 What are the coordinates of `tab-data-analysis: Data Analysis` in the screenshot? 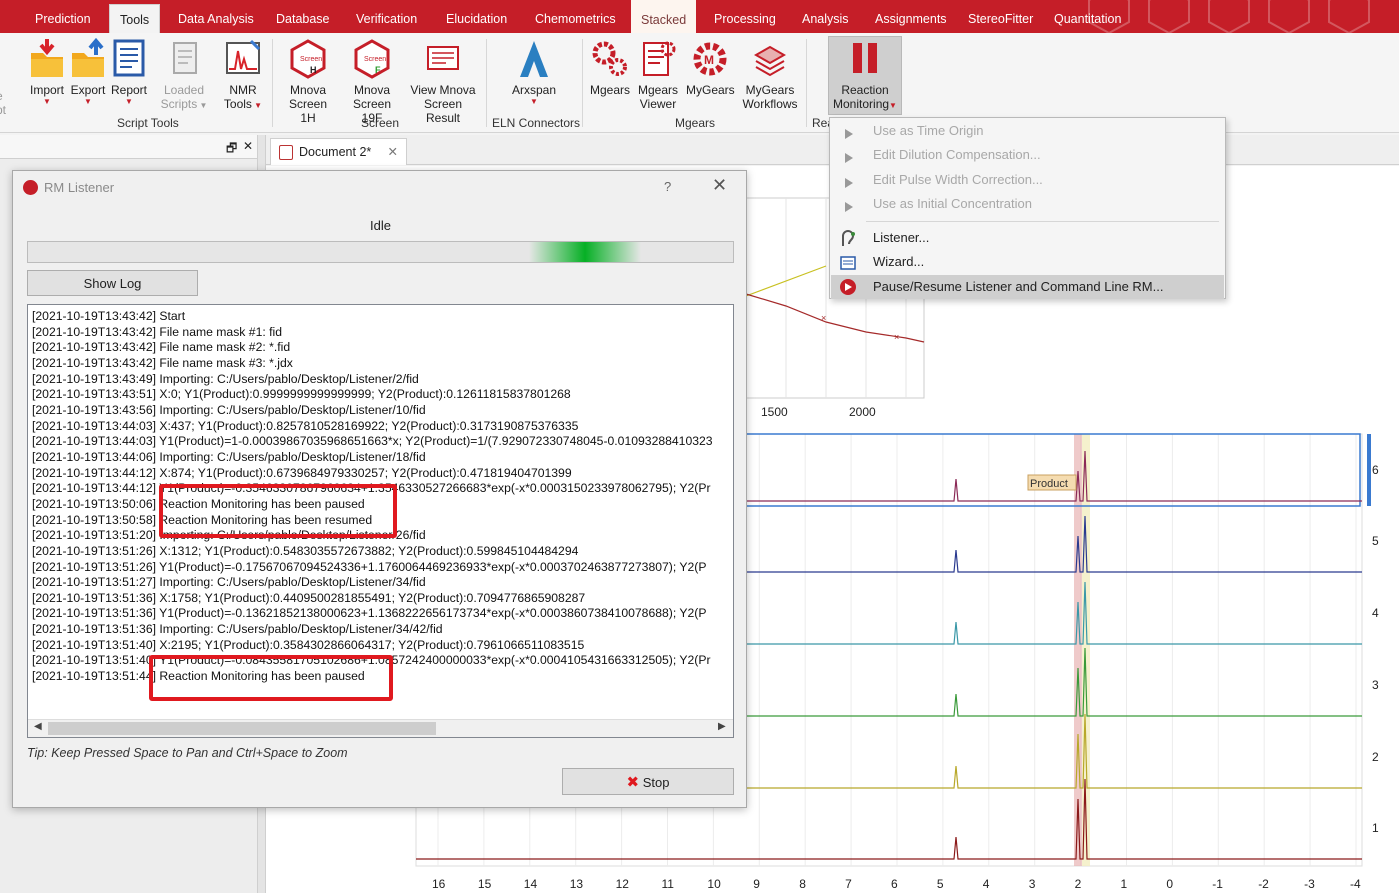 It's located at (216, 18).